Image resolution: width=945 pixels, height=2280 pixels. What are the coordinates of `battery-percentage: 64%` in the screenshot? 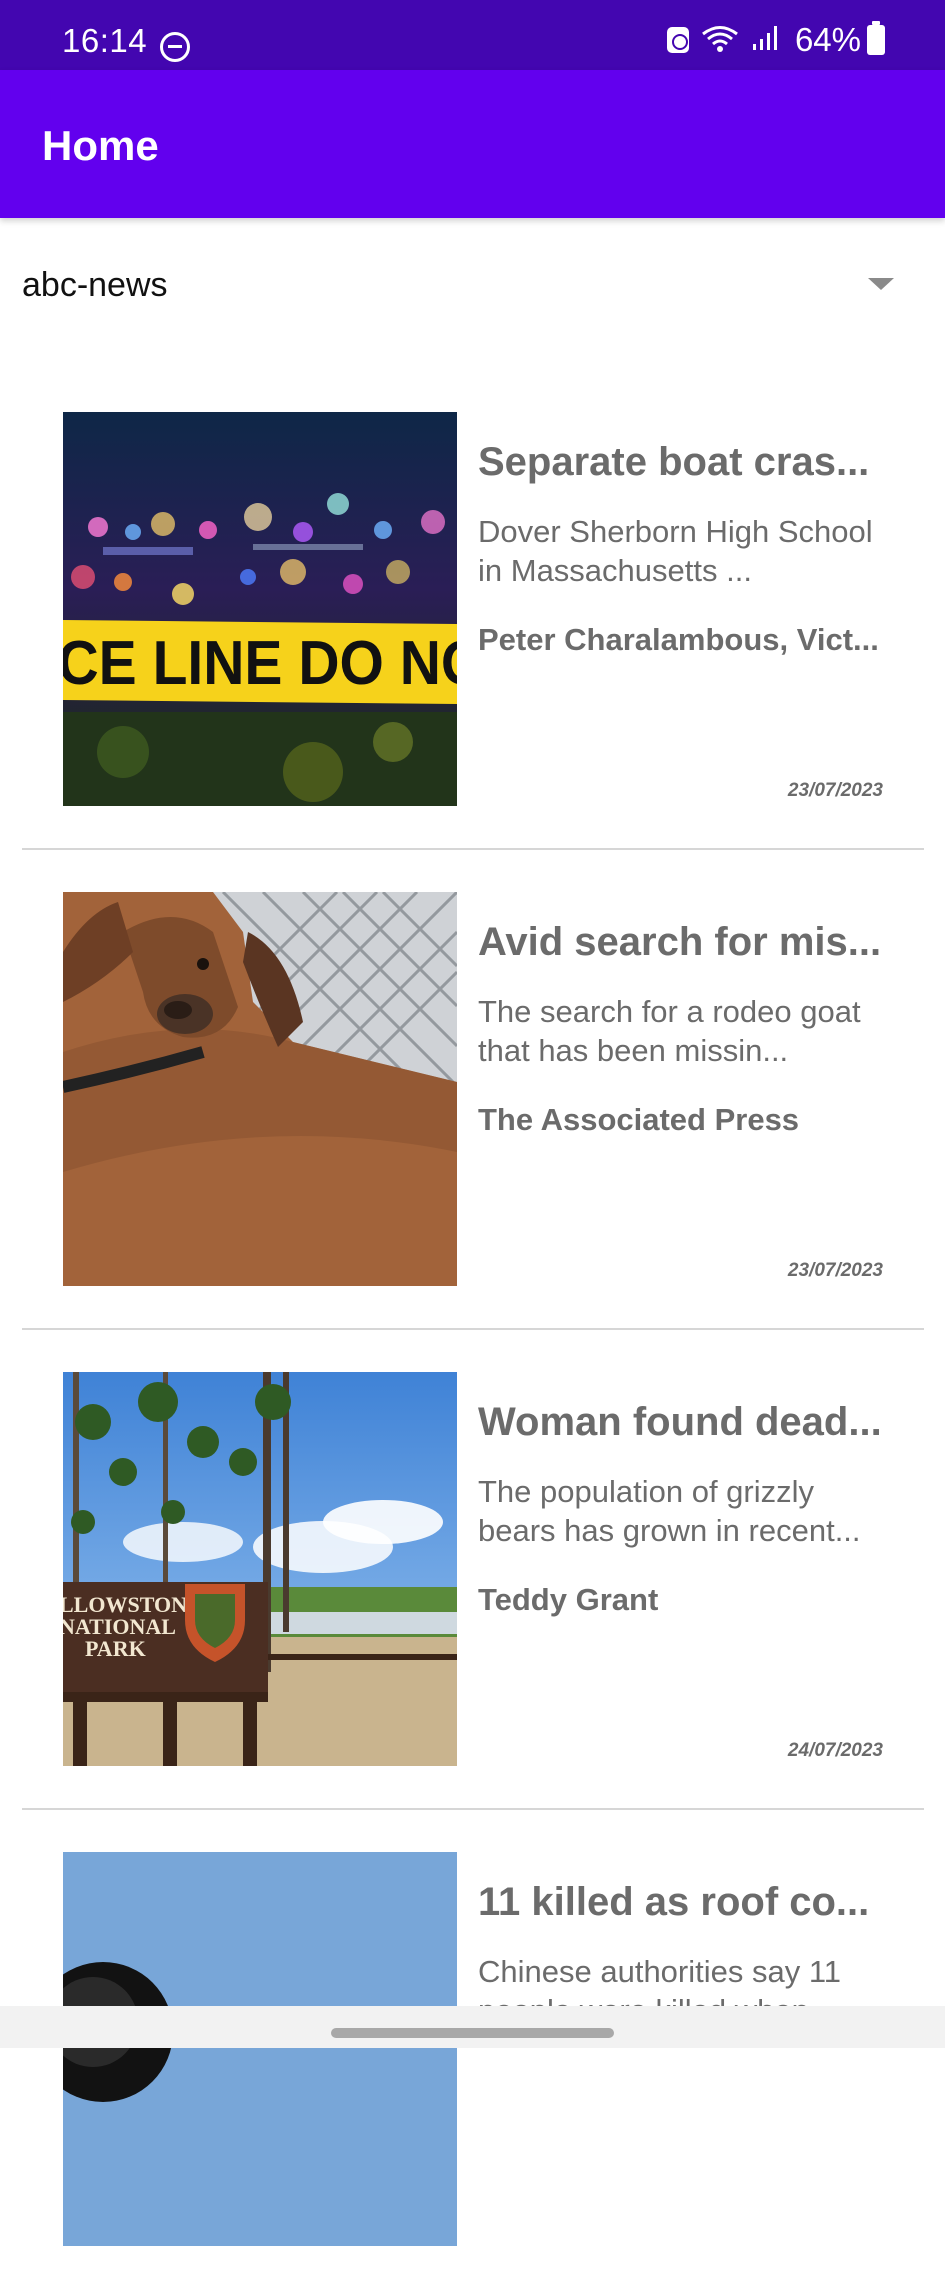 It's located at (827, 39).